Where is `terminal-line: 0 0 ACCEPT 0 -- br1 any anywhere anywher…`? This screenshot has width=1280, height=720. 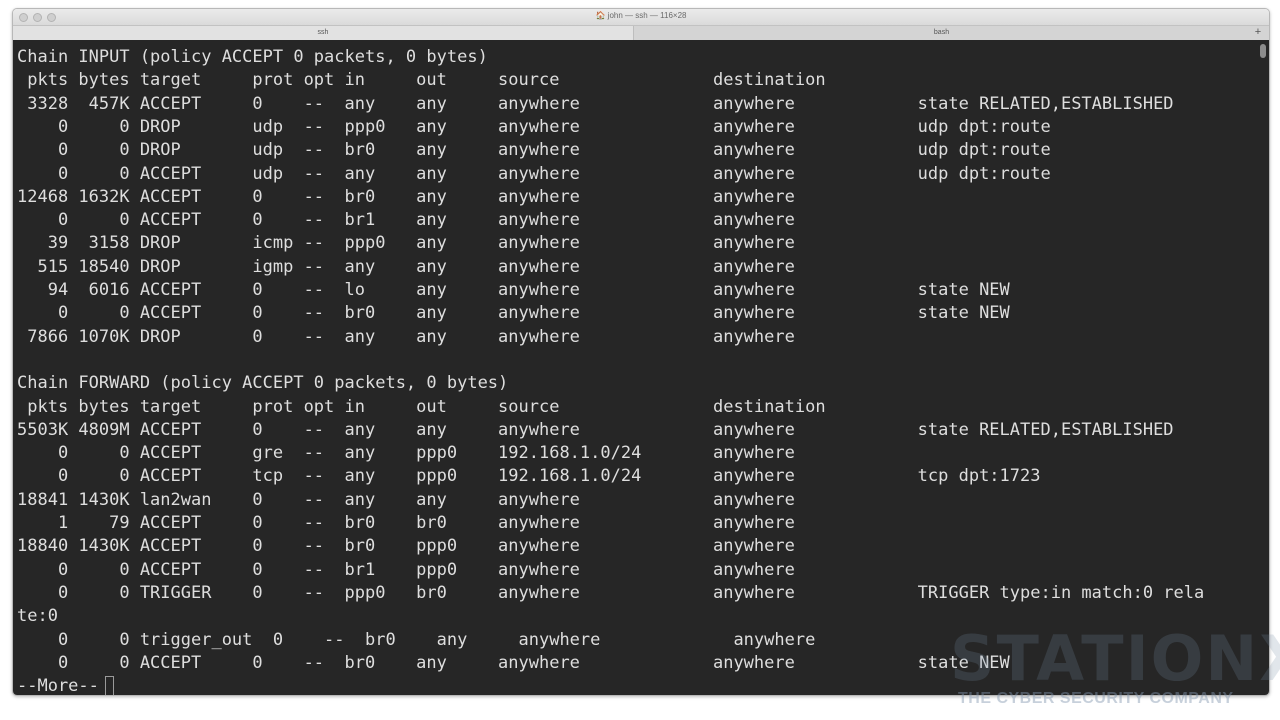
terminal-line: 0 0 ACCEPT 0 -- br1 any anywhere anywher… is located at coordinates (406, 220).